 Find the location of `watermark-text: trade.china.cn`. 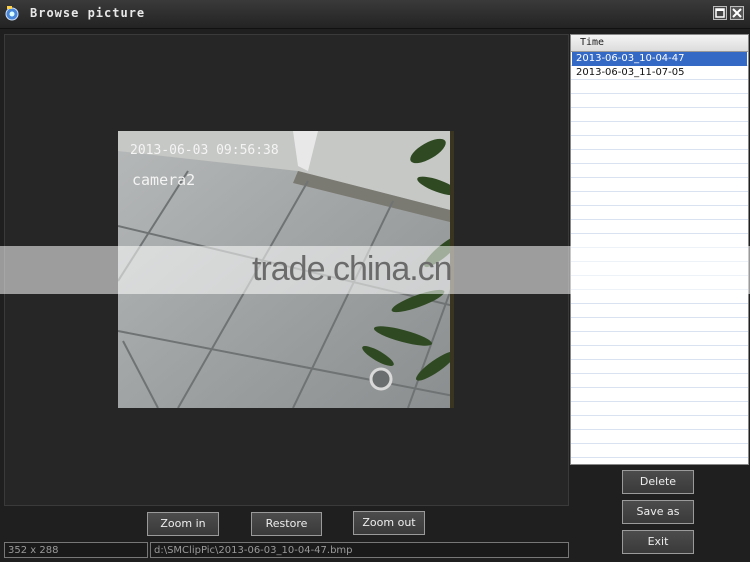

watermark-text: trade.china.cn is located at coordinates (352, 269).